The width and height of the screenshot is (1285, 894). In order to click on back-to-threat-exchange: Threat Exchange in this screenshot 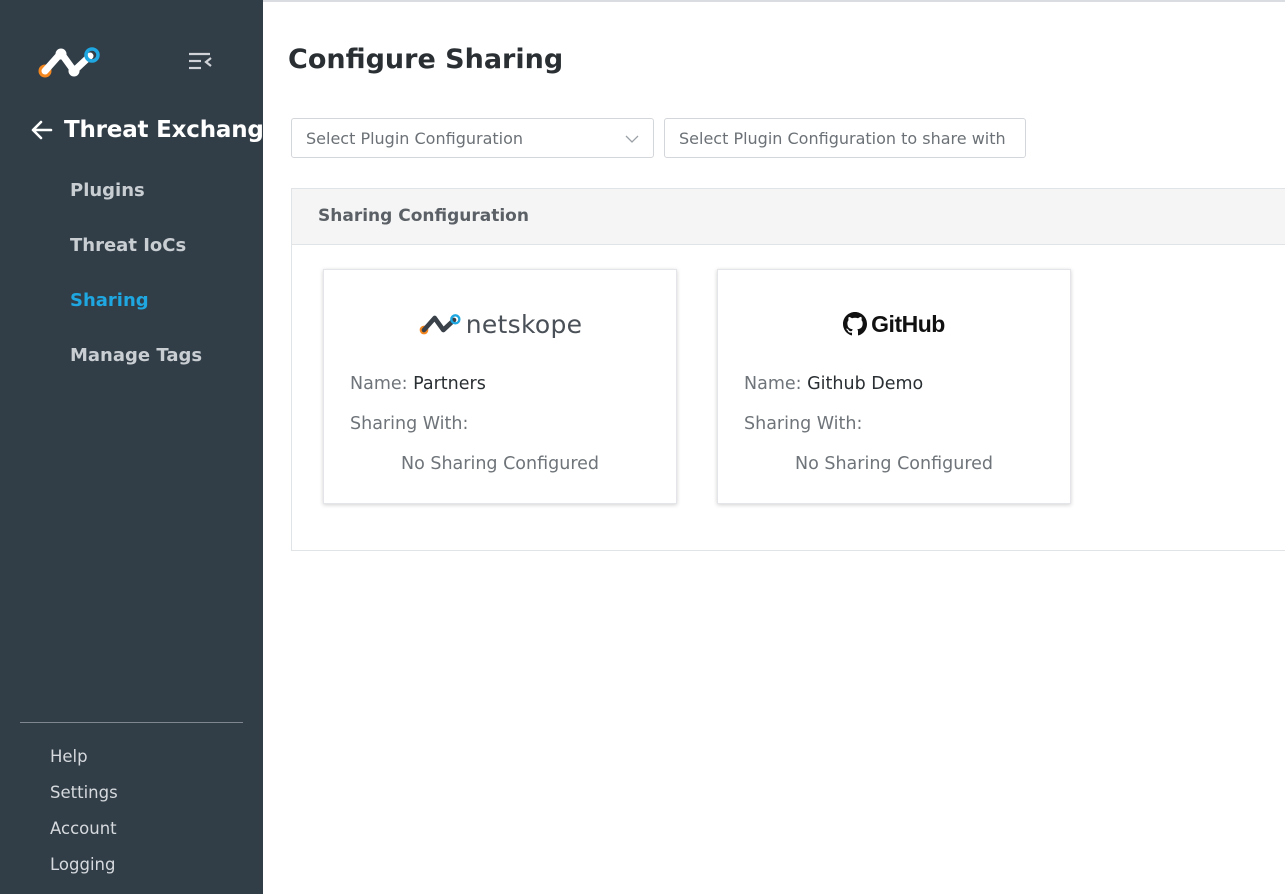, I will do `click(154, 130)`.